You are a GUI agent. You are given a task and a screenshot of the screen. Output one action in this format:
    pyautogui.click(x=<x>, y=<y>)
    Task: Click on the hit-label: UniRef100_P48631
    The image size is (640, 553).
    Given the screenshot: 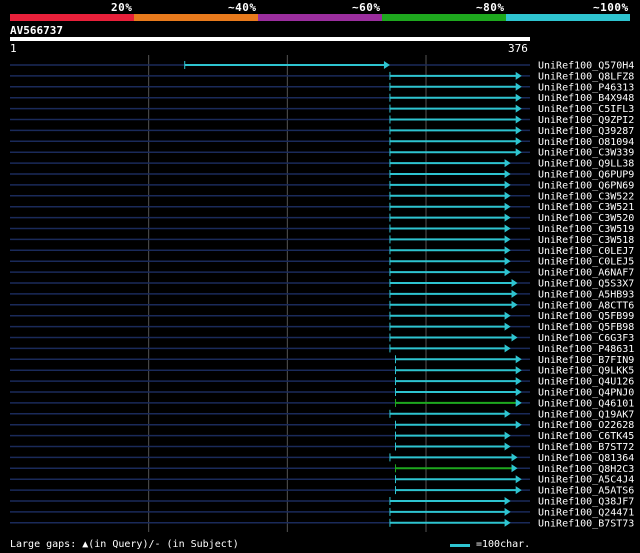 What is the action you would take?
    pyautogui.click(x=586, y=349)
    